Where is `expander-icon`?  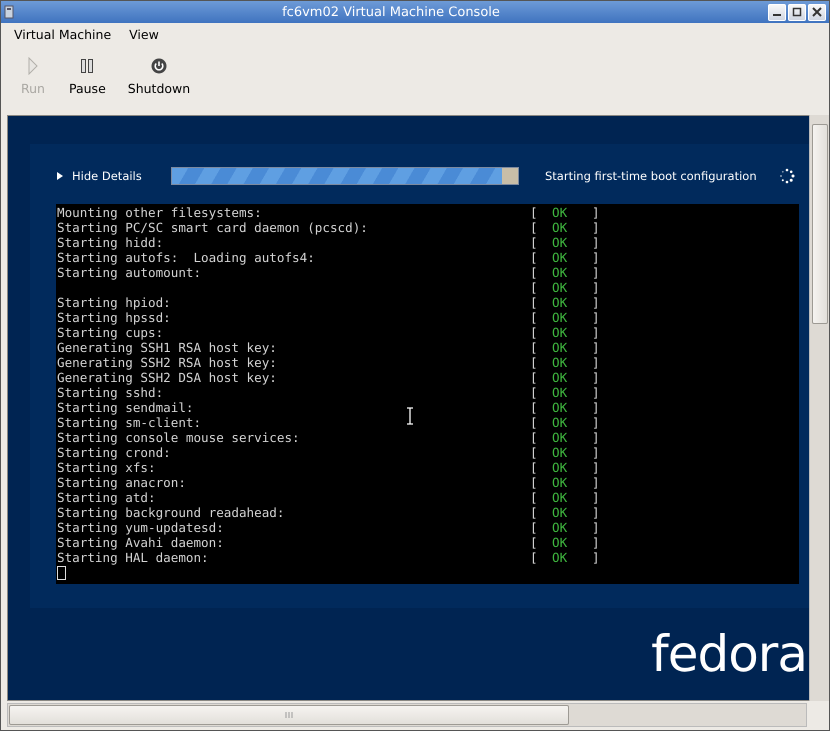 expander-icon is located at coordinates (60, 176).